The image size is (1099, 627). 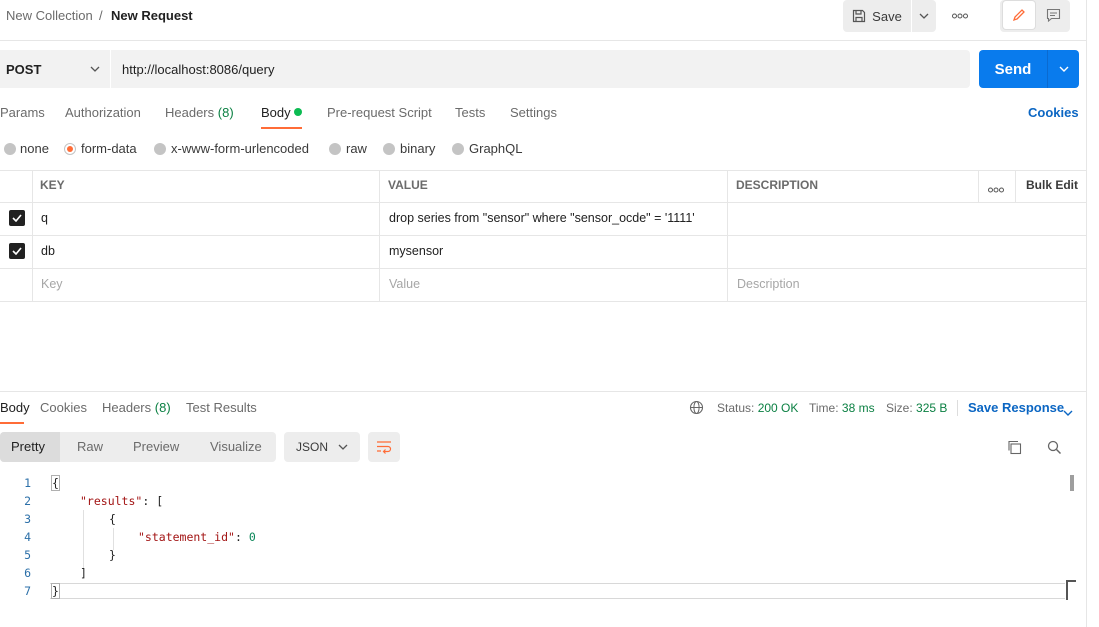 What do you see at coordinates (28, 446) in the screenshot?
I see `view-pretty: Pretty` at bounding box center [28, 446].